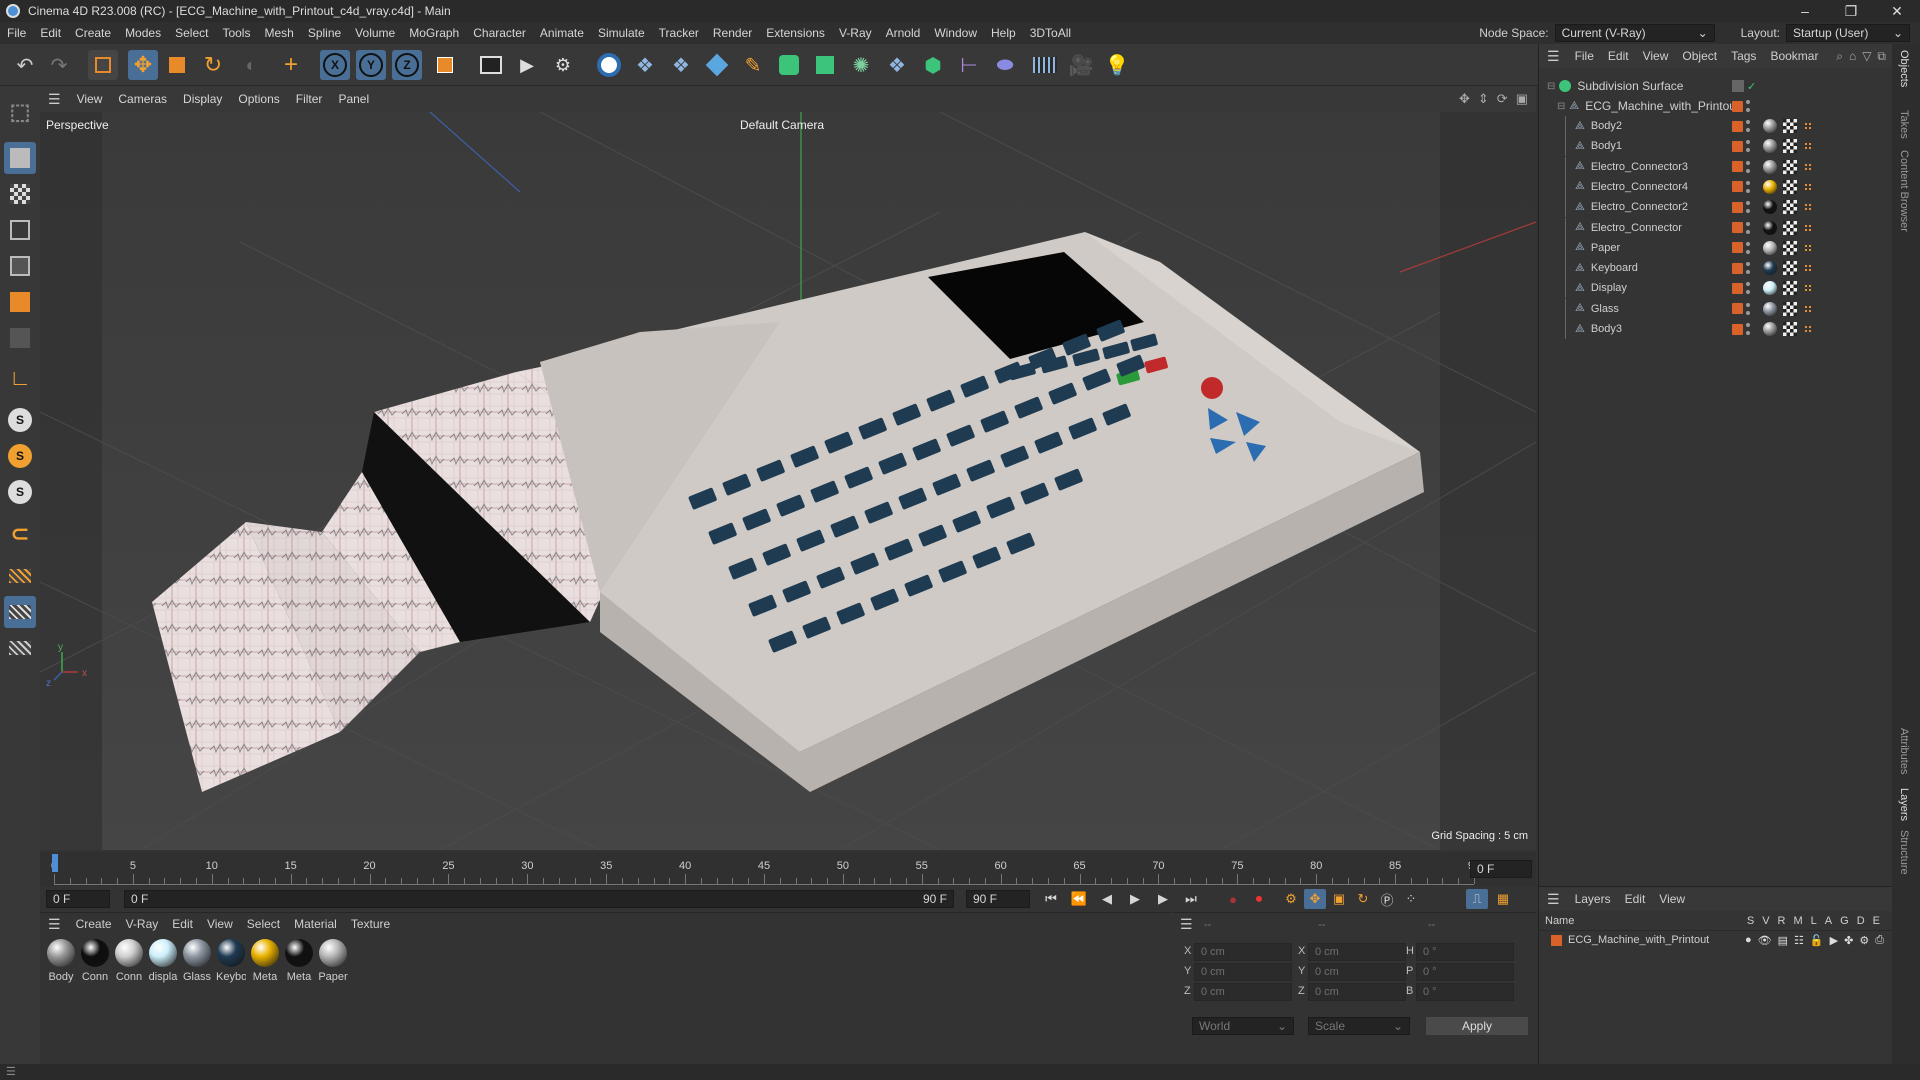  I want to click on material-swatch: displa, so click(163, 961).